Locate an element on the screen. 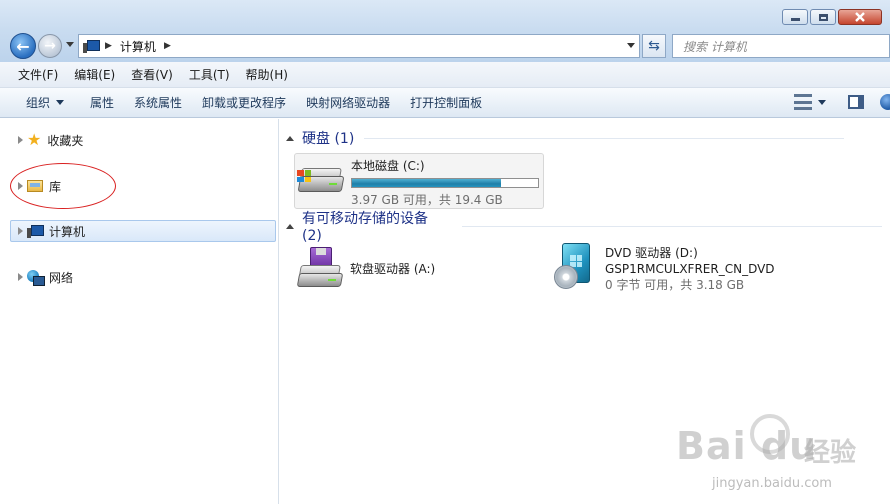  nav-label: 库 is located at coordinates (55, 186).